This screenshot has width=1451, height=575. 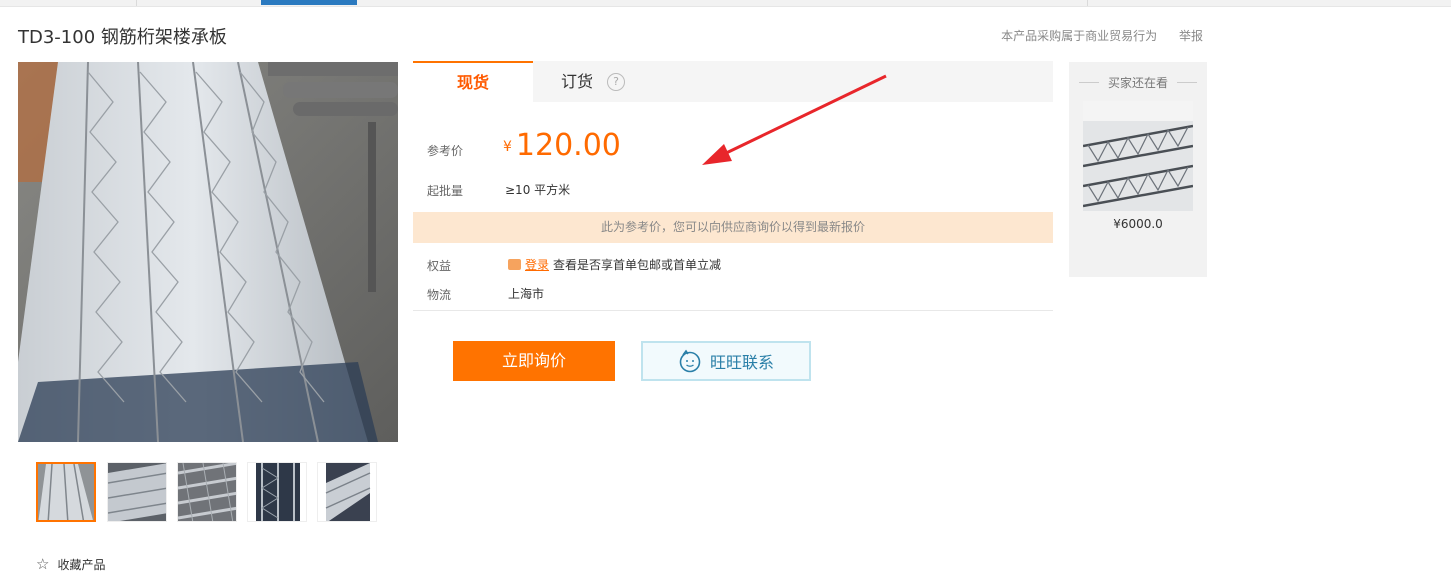 I want to click on inquire-now-button: 立即询价, so click(x=534, y=361).